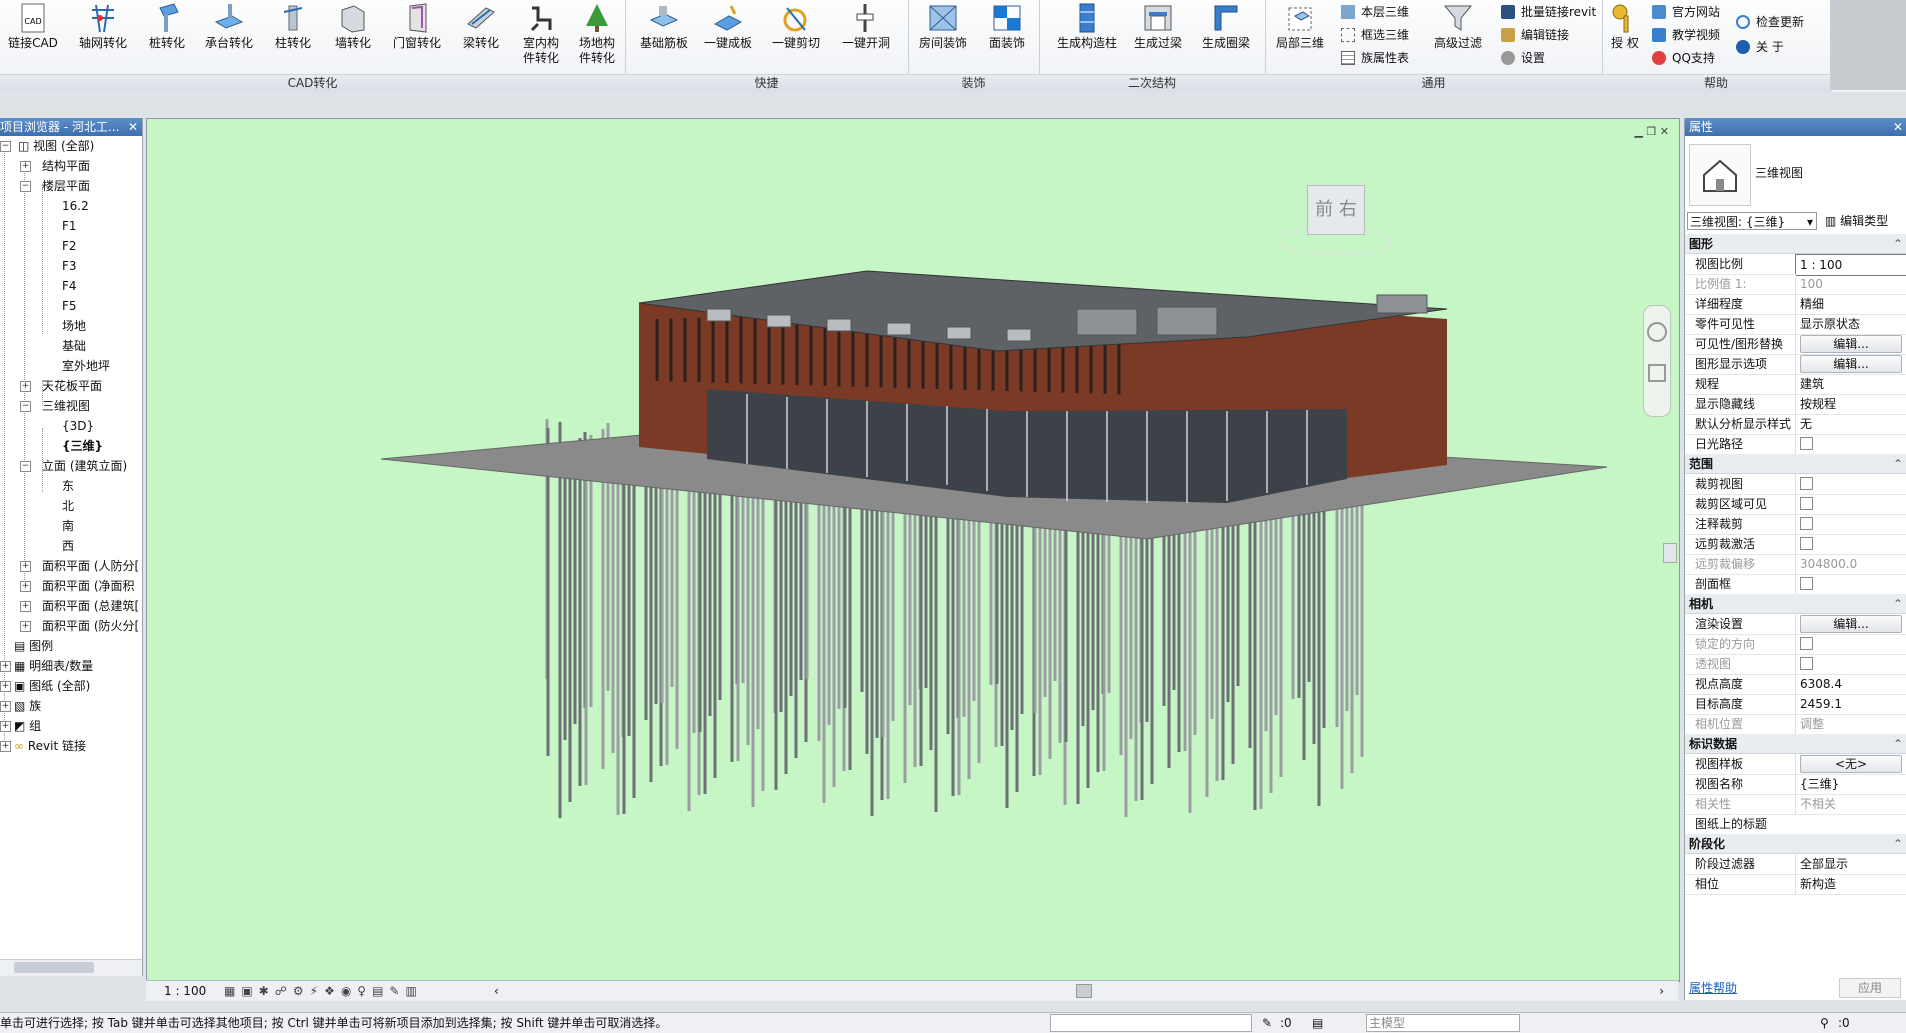  I want to click on one-key-cut-button: 一键剪切, so click(796, 26).